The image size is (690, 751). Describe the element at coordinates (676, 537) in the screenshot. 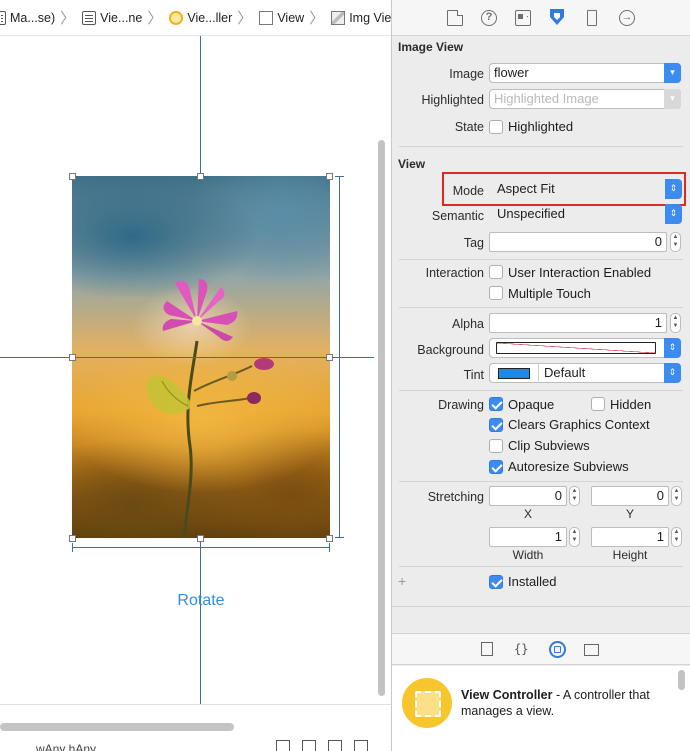

I see `stretch-height-stepper: ▲ ▼` at that location.